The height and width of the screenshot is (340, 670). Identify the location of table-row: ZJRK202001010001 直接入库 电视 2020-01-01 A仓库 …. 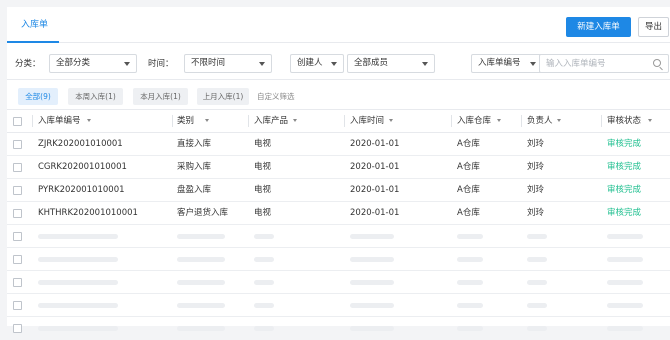
(338, 144).